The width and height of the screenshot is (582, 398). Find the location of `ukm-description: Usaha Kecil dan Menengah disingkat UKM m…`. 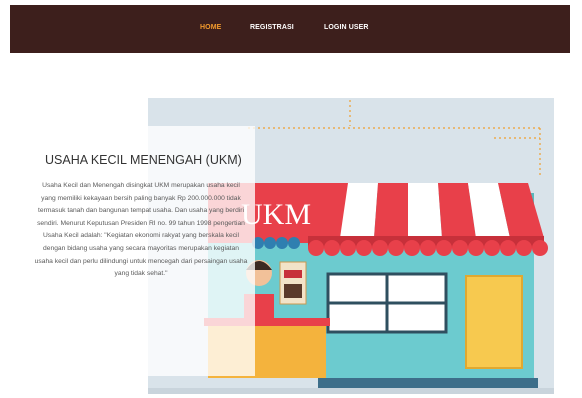

ukm-description: Usaha Kecil dan Menengah disingkat UKM m… is located at coordinates (141, 230).